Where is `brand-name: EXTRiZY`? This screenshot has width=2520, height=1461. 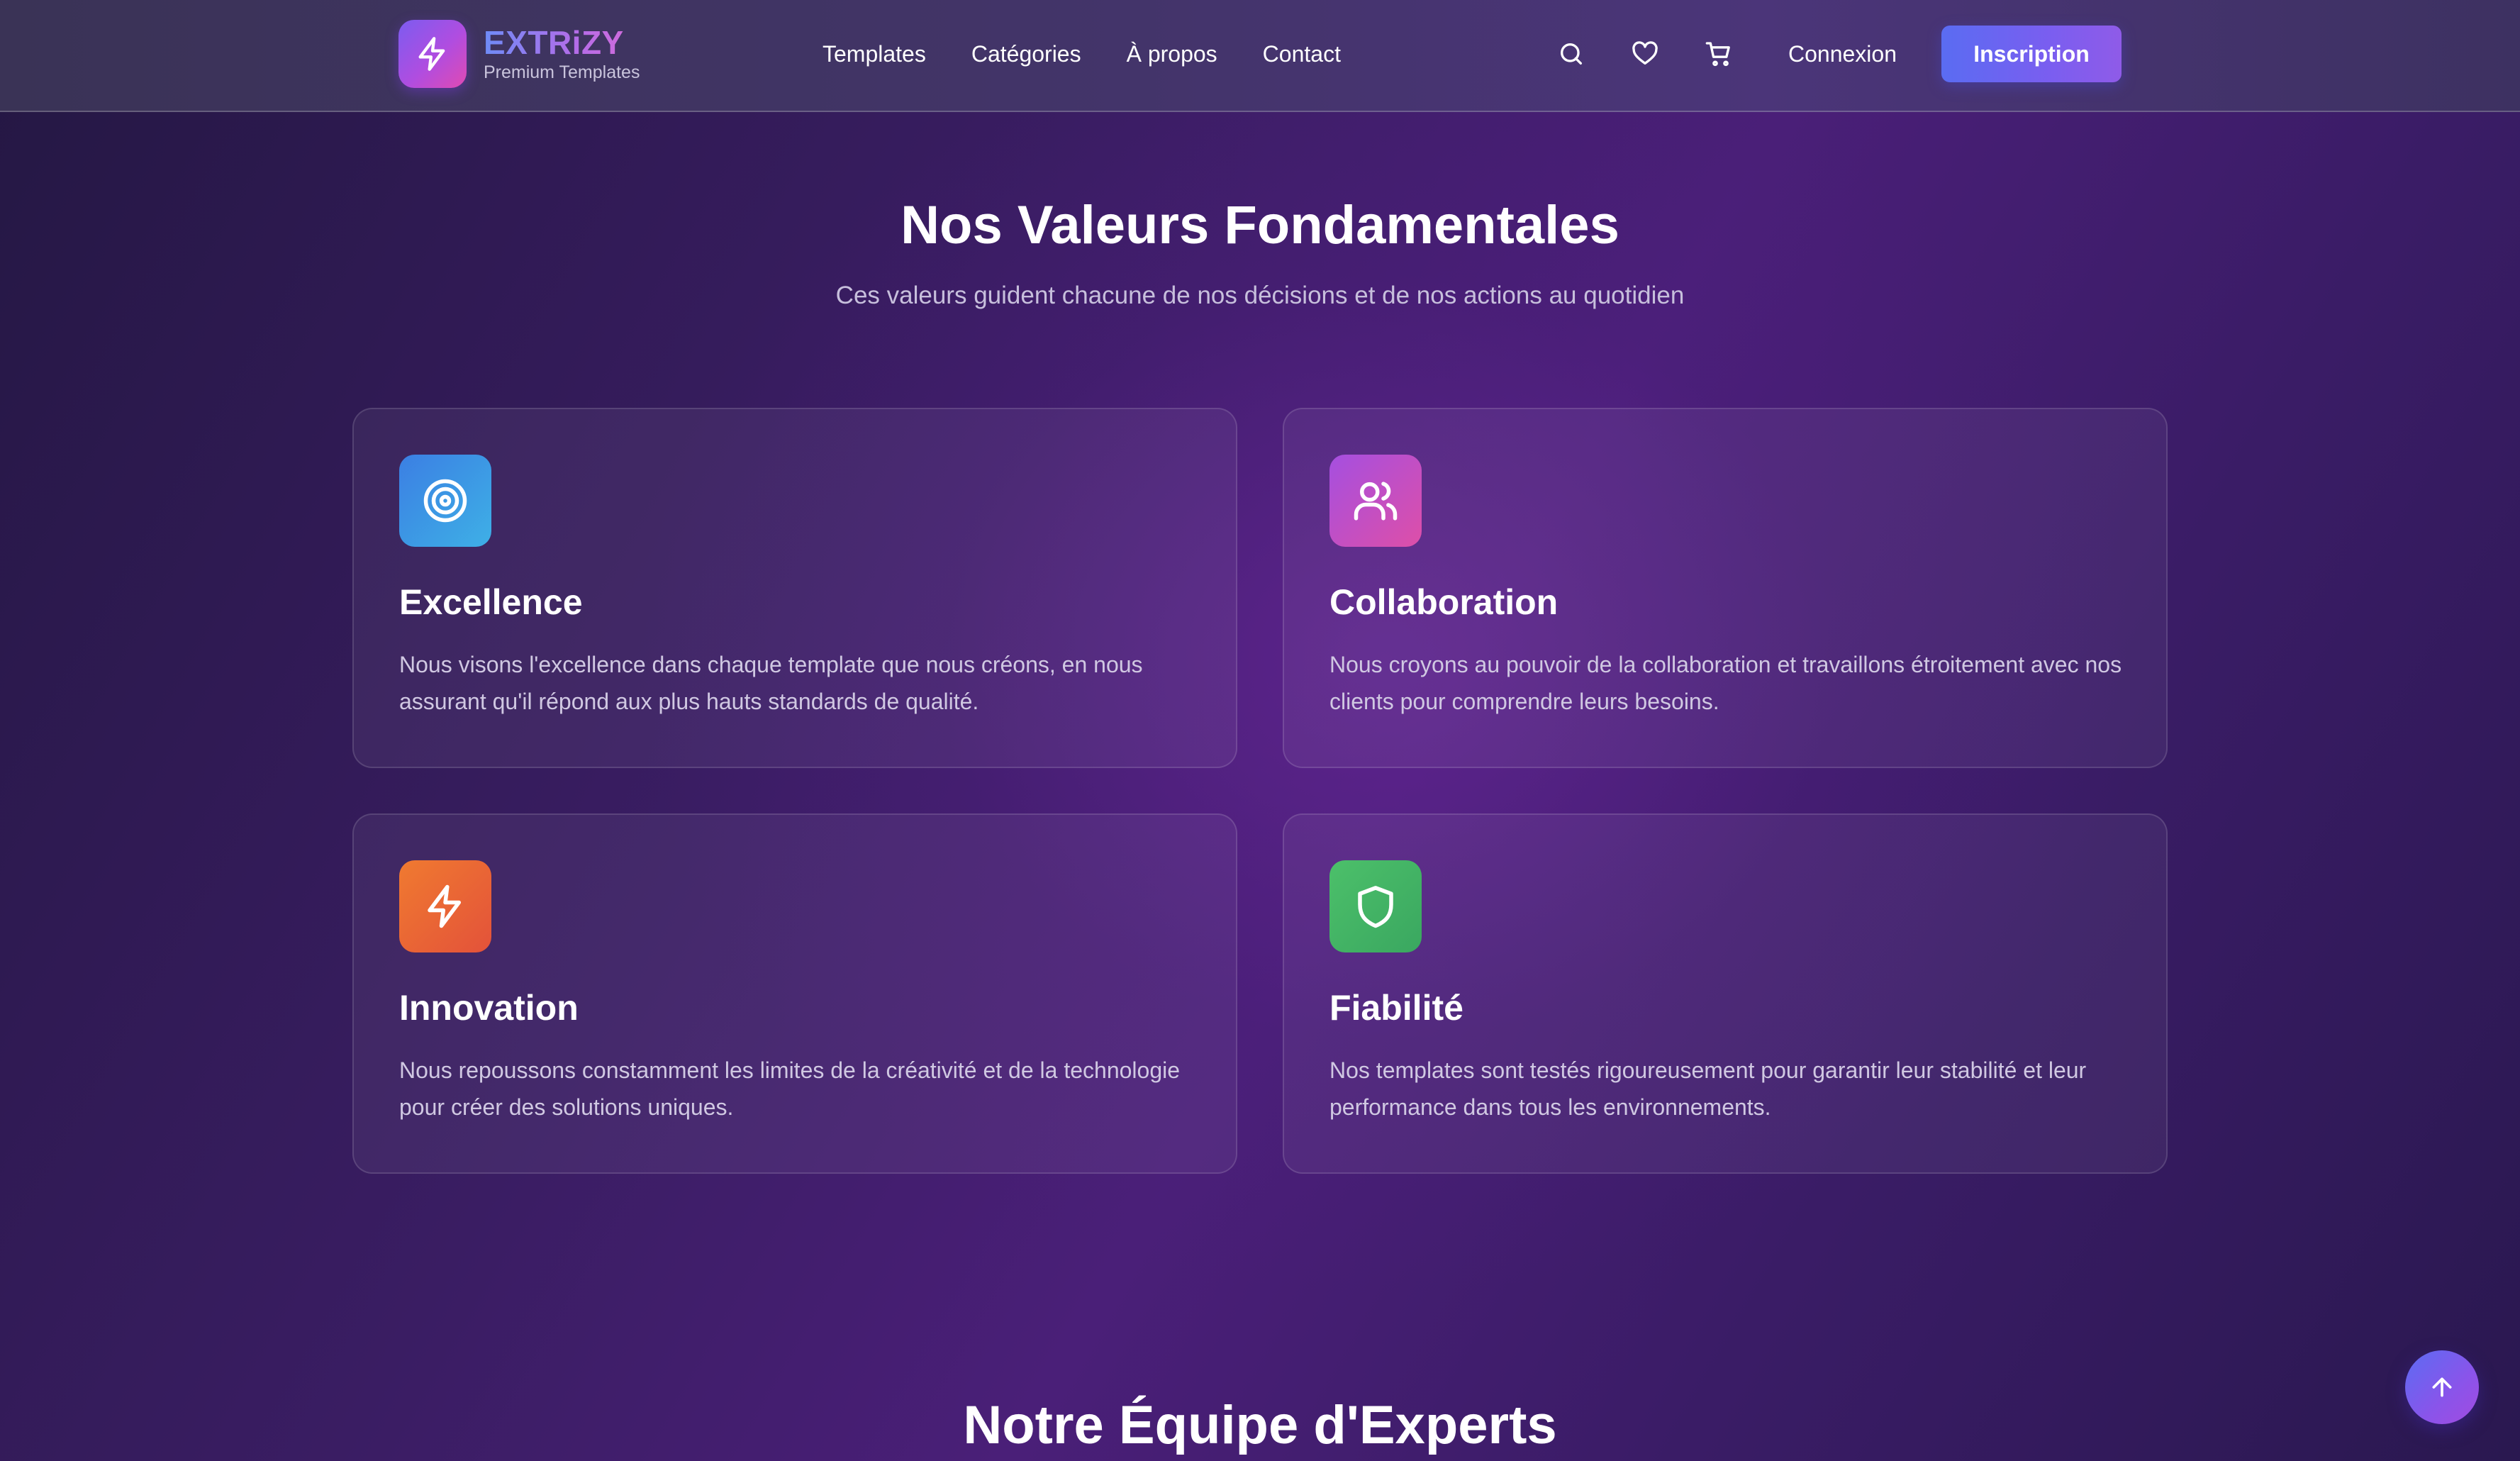 brand-name: EXTRiZY is located at coordinates (562, 43).